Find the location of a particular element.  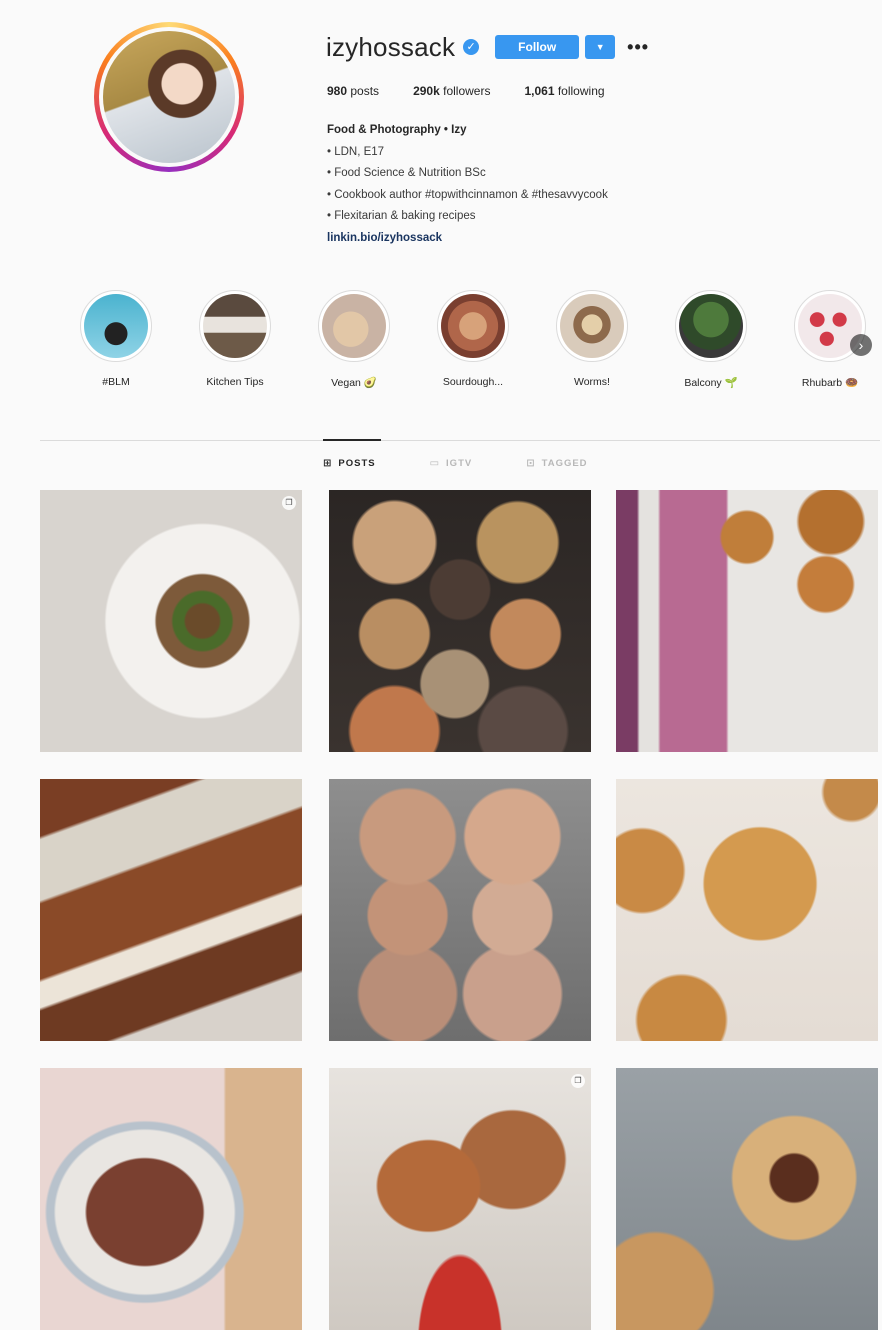

highlight-label: Kitchen Tips is located at coordinates (235, 382).